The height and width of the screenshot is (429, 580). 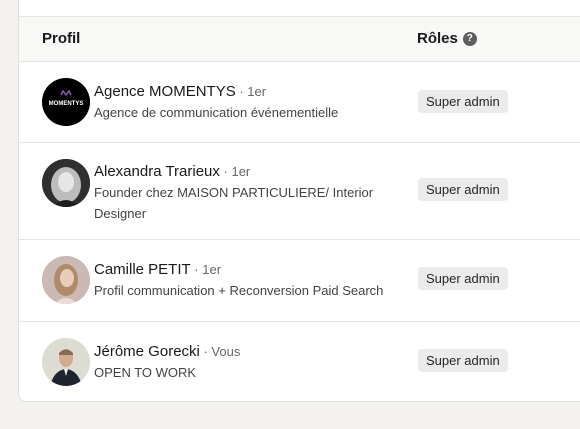 I want to click on momentys-logo-text: MOMENTYS, so click(x=66, y=104).